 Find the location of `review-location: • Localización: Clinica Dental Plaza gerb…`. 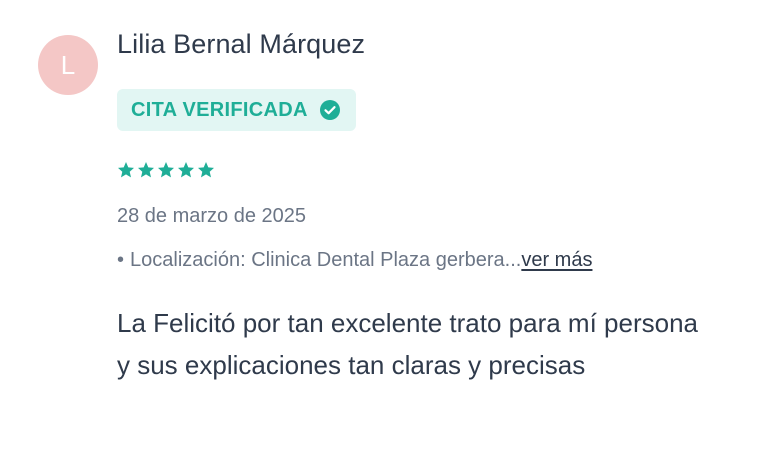

review-location: • Localización: Clinica Dental Plaza gerb… is located at coordinates (354, 260).